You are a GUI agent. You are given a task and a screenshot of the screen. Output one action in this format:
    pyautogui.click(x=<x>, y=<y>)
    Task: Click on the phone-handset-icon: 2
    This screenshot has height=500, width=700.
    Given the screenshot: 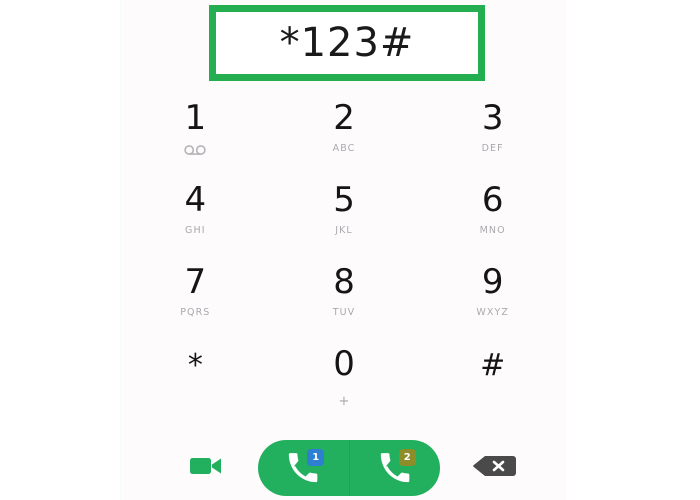 What is the action you would take?
    pyautogui.click(x=395, y=468)
    